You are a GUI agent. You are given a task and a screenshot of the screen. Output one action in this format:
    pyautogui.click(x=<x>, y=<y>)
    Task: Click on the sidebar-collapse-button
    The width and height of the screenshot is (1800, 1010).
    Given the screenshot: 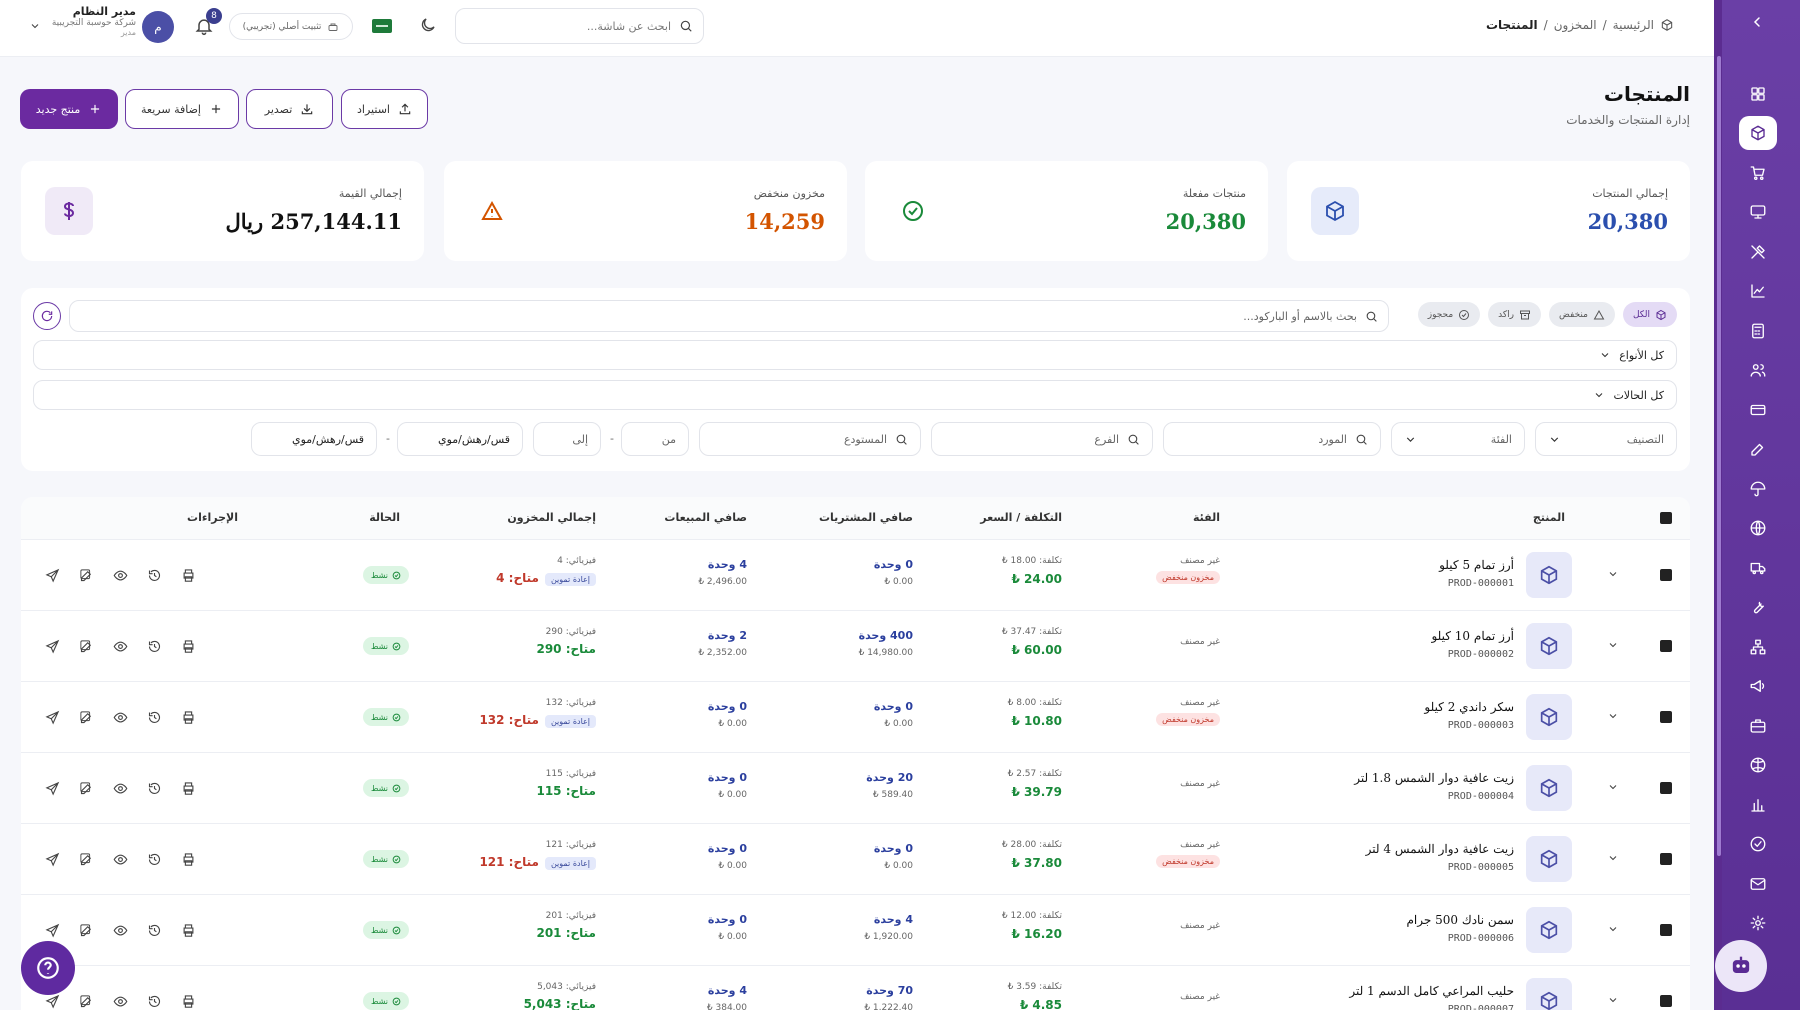 What is the action you would take?
    pyautogui.click(x=1757, y=25)
    